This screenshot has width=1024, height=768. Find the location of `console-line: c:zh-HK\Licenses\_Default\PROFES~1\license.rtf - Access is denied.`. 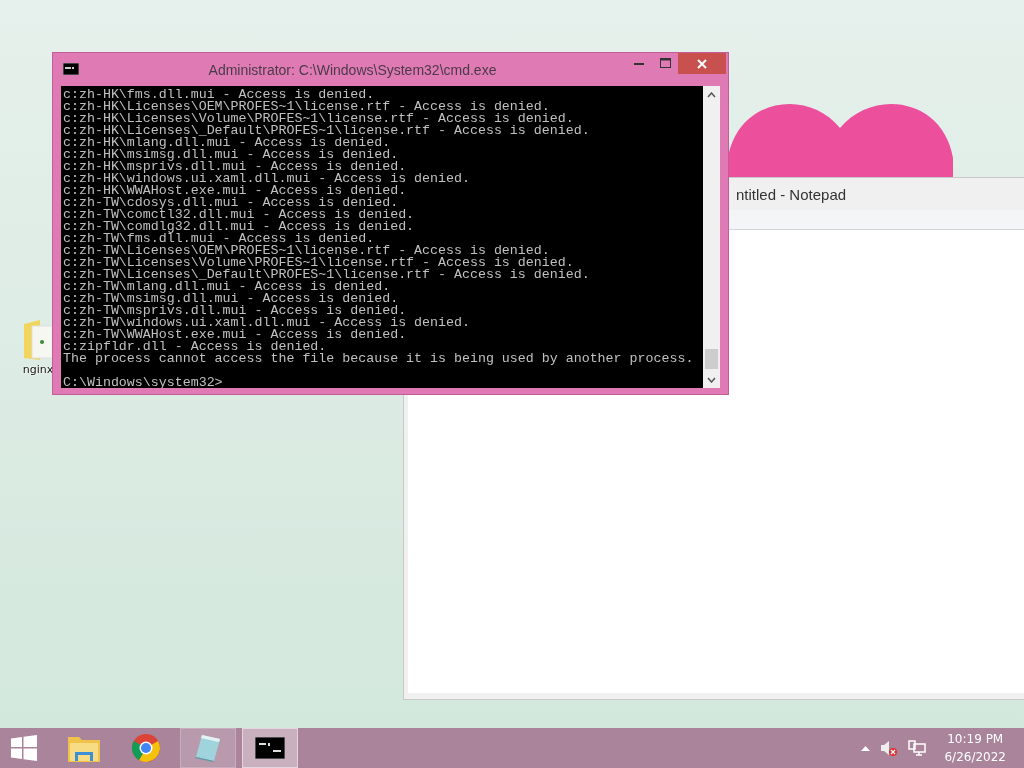

console-line: c:zh-HK\Licenses\_Default\PROFES~1\license.rtf - Access is denied. is located at coordinates (327, 131).